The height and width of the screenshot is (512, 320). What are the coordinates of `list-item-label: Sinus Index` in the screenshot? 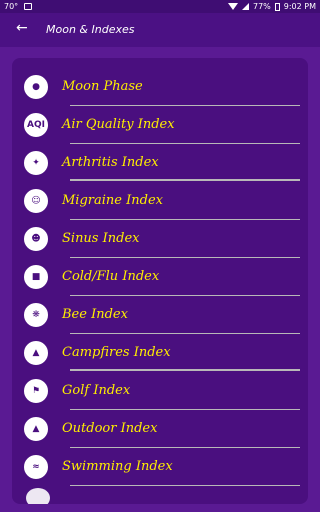 It's located at (101, 238).